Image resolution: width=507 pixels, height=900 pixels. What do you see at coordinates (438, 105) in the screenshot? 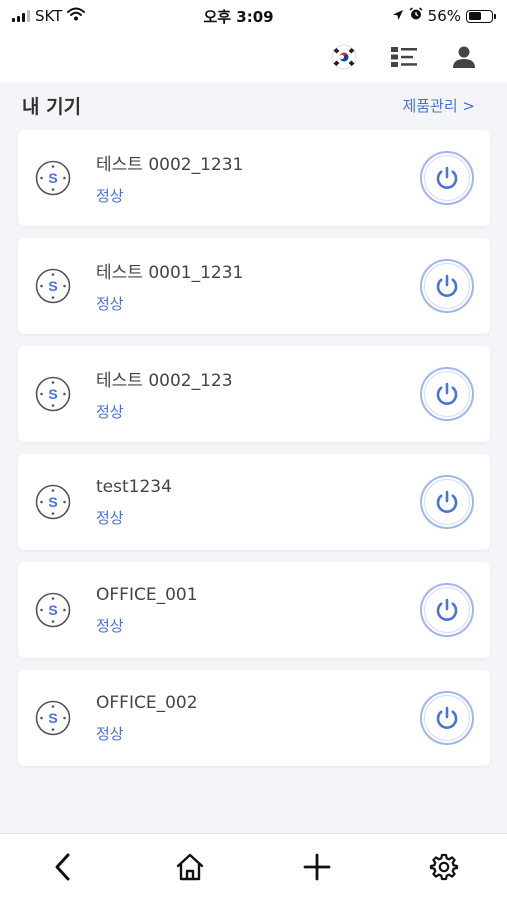
I see `product-management-link: 제품관리 >` at bounding box center [438, 105].